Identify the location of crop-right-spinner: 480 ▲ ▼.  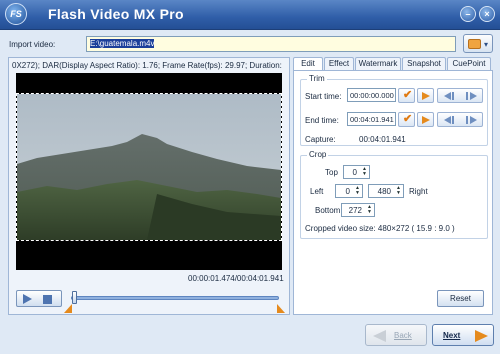
(386, 191).